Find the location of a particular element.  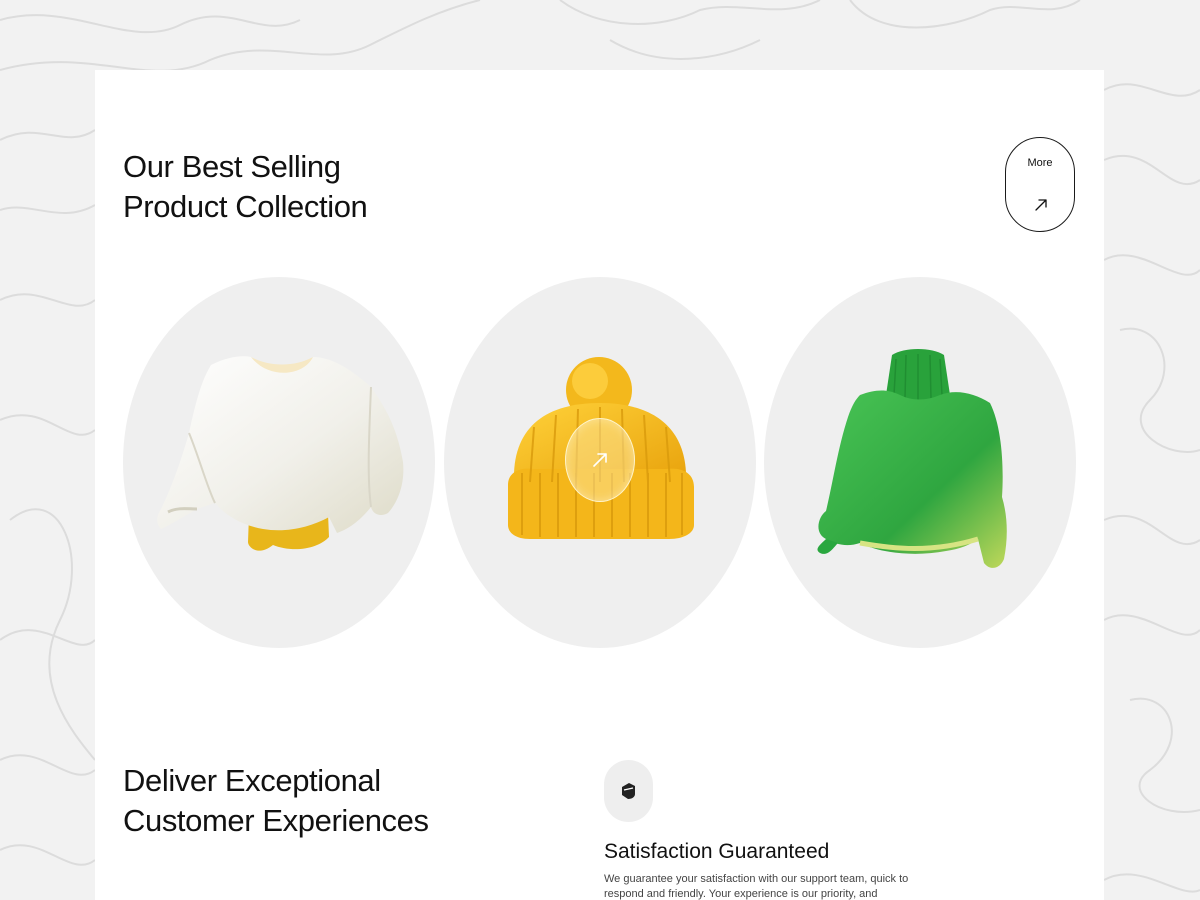

product-card-yellow-beanie is located at coordinates (600, 462).